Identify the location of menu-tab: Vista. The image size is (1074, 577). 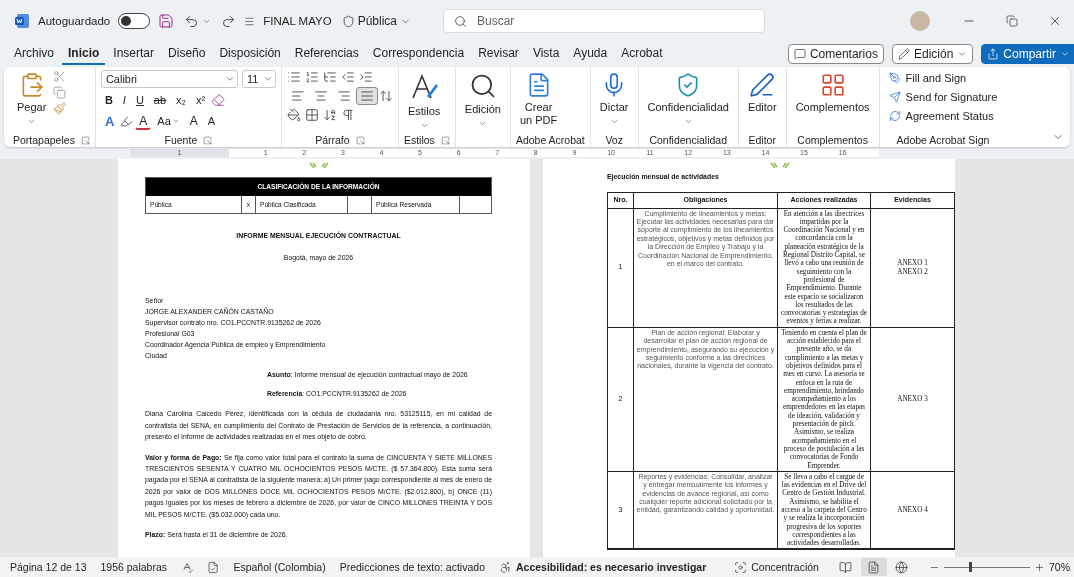
(546, 54).